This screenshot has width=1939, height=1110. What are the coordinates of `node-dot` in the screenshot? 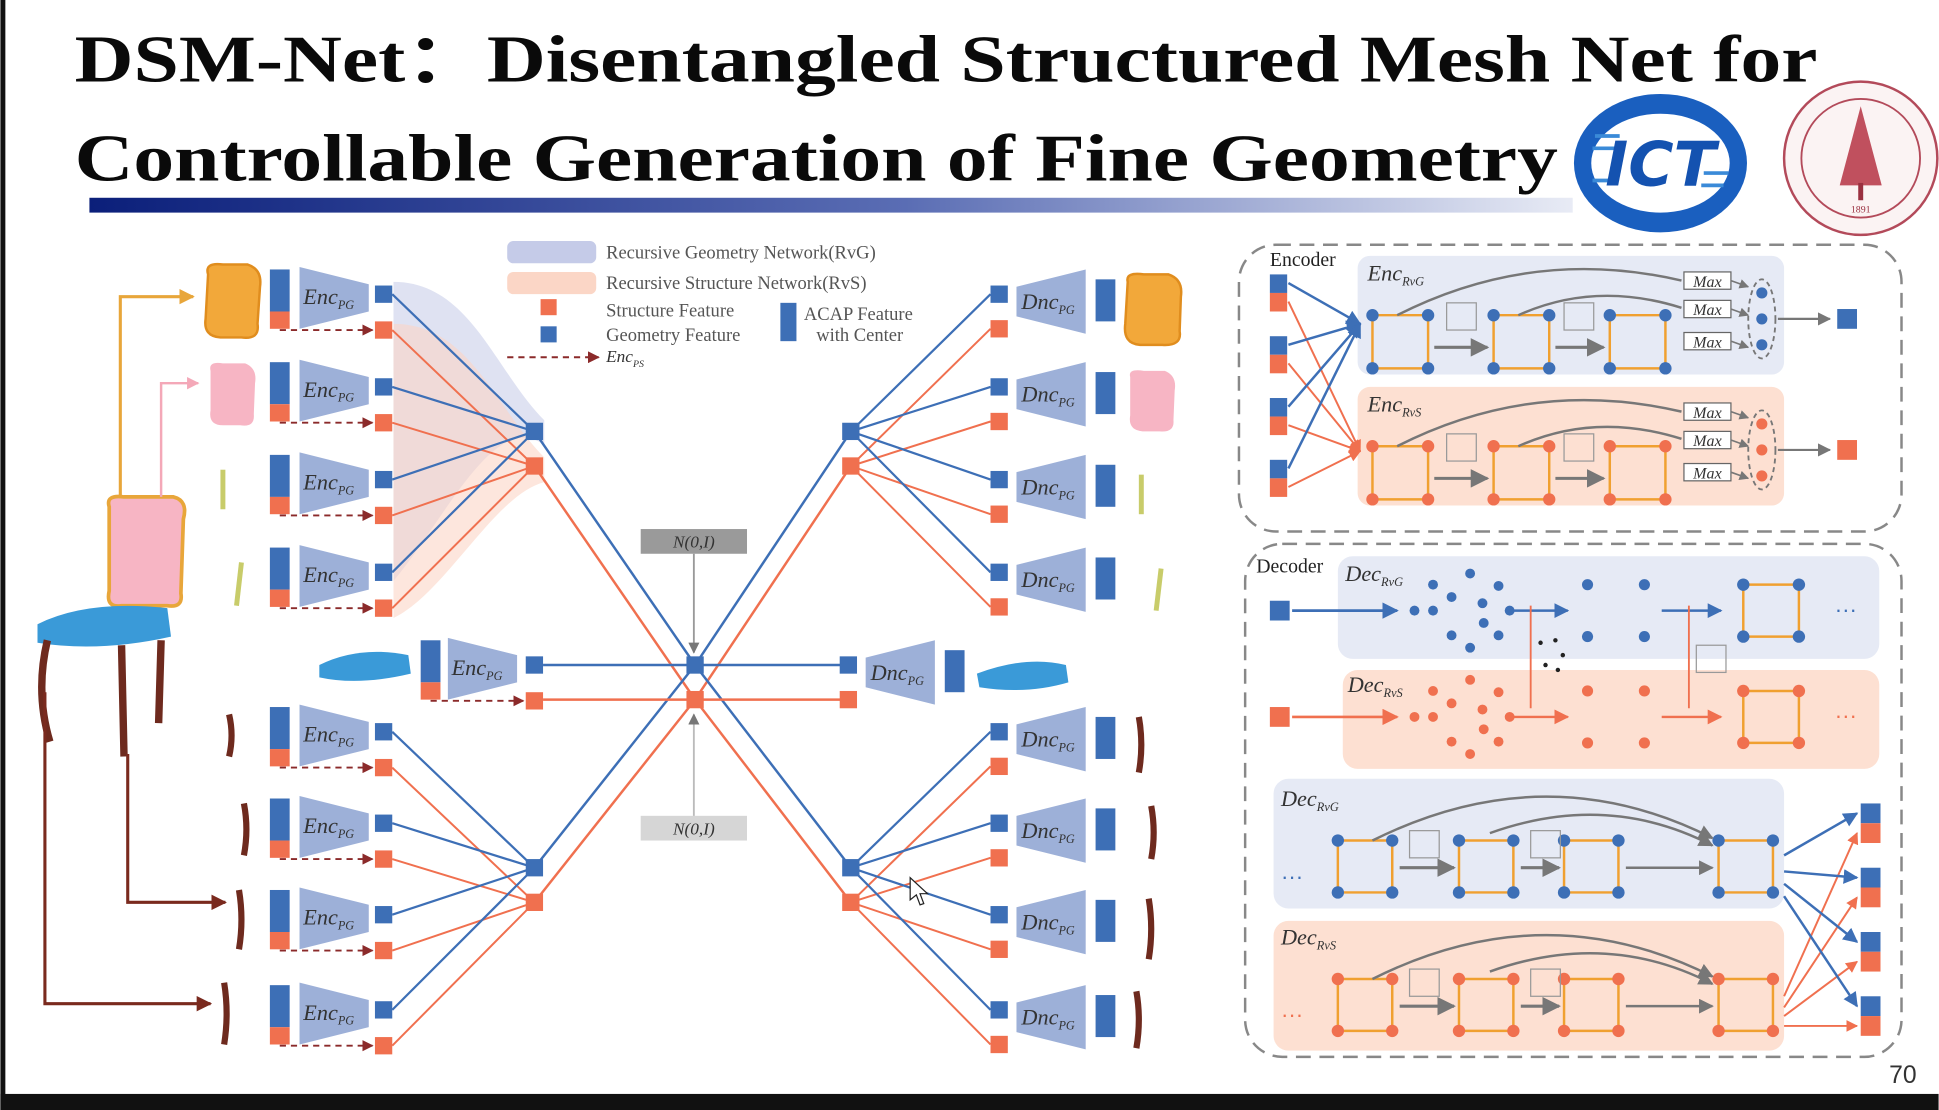 It's located at (1644, 691).